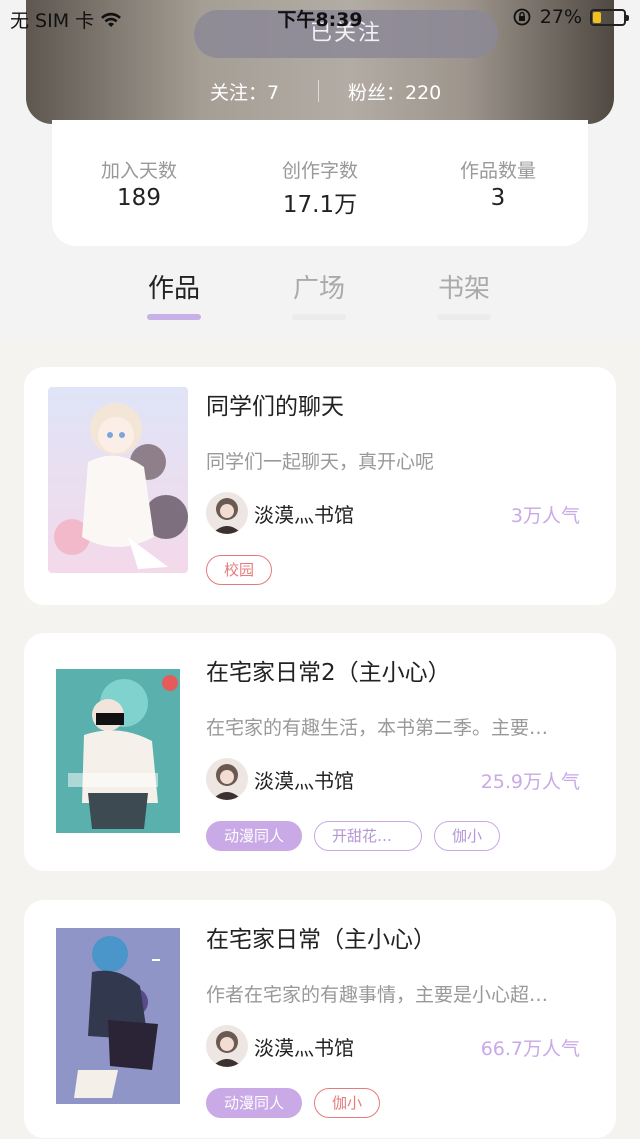 Image resolution: width=640 pixels, height=1139 pixels. I want to click on tab-works: 作品, so click(174, 294).